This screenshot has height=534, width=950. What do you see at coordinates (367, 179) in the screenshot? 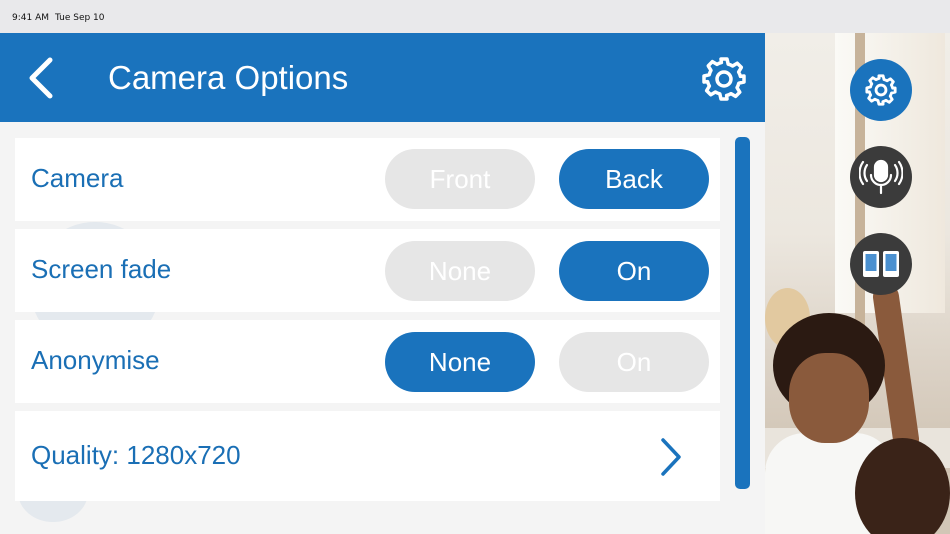
I see `camera-option-row: Camera Front Back` at bounding box center [367, 179].